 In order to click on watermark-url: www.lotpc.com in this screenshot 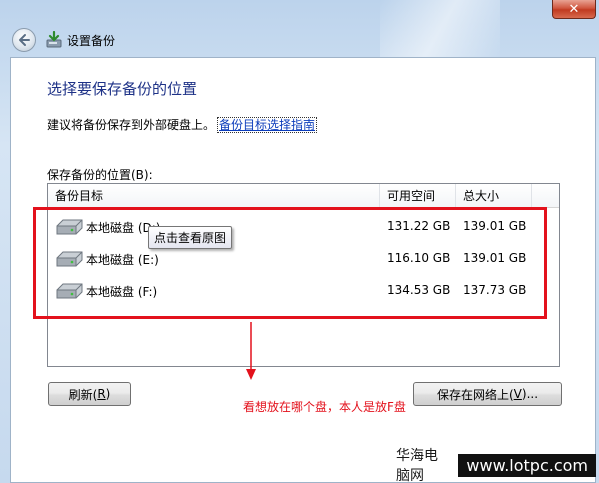, I will do `click(527, 465)`.